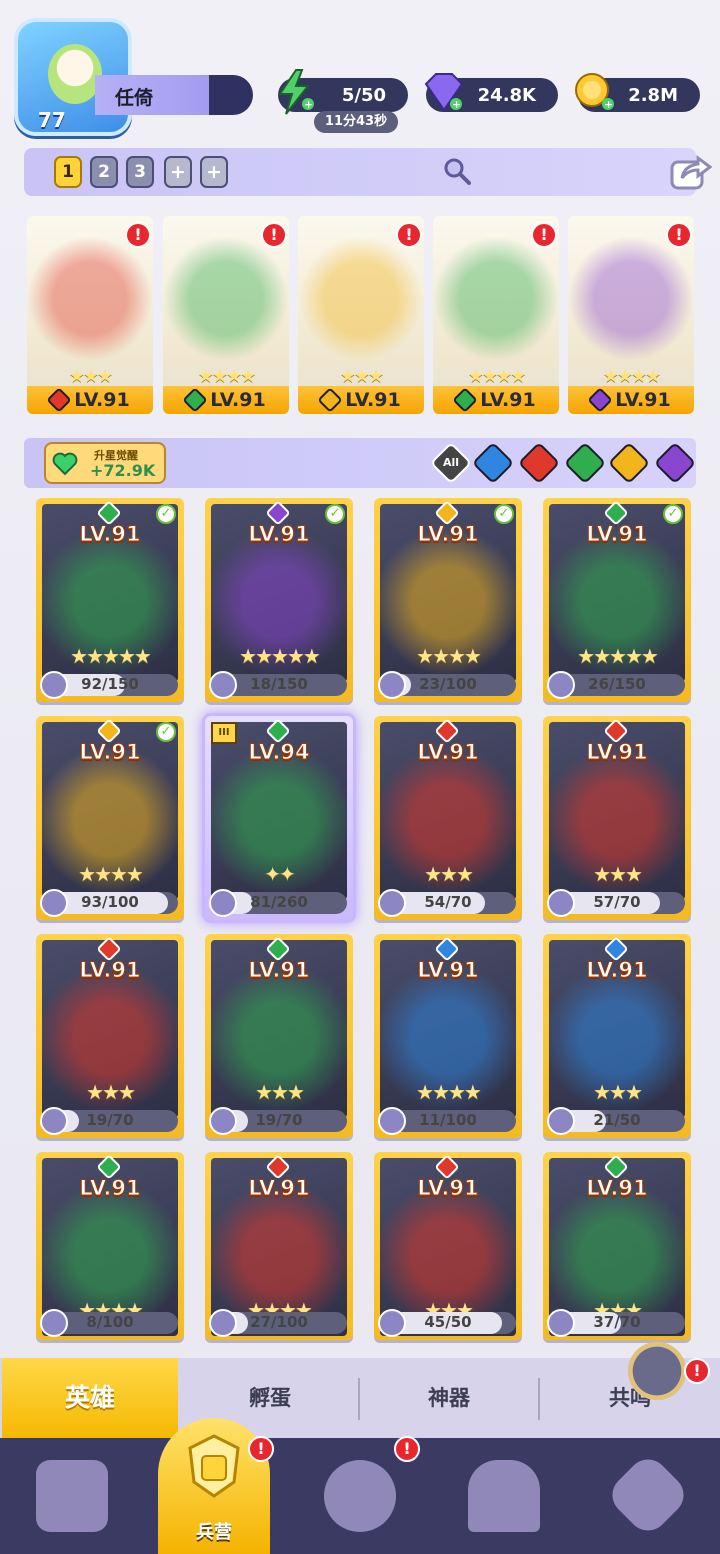 This screenshot has width=720, height=1554. I want to click on hero-card: ✓ LV.91 ★★★★ 23/100, so click(448, 600).